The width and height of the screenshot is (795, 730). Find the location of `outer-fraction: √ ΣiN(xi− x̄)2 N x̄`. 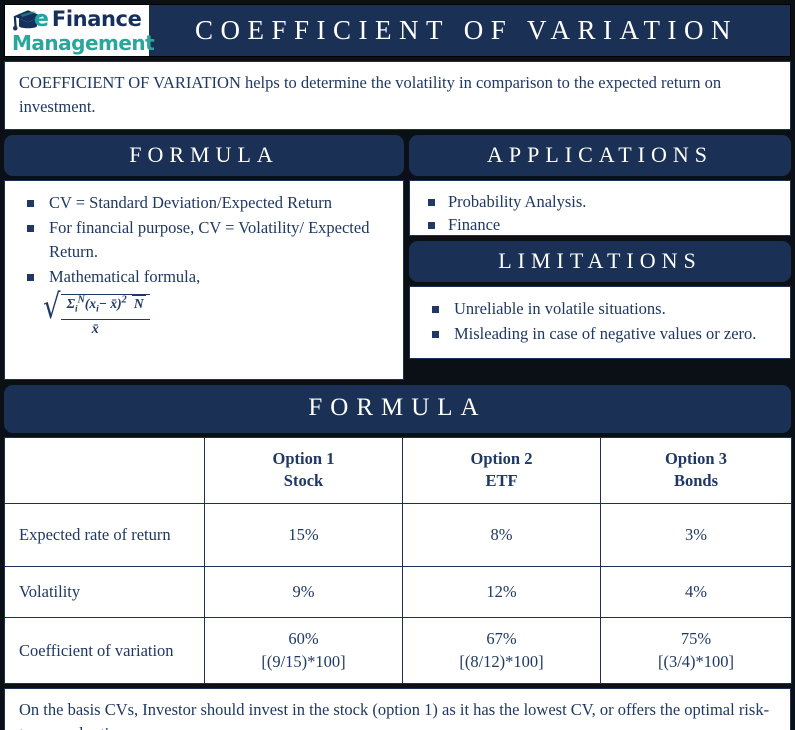

outer-fraction: √ ΣiN(xi− x̄)2 N x̄ is located at coordinates (95, 312).